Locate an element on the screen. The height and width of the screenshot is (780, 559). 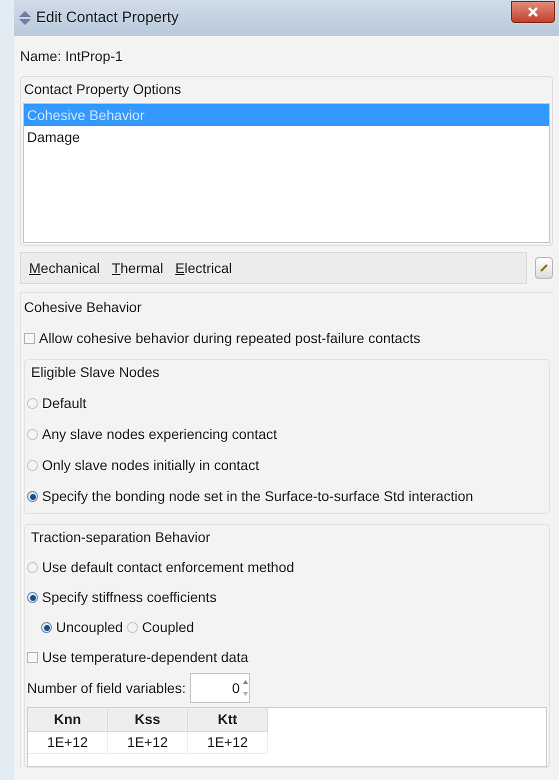
column-header: Knn is located at coordinates (68, 720).